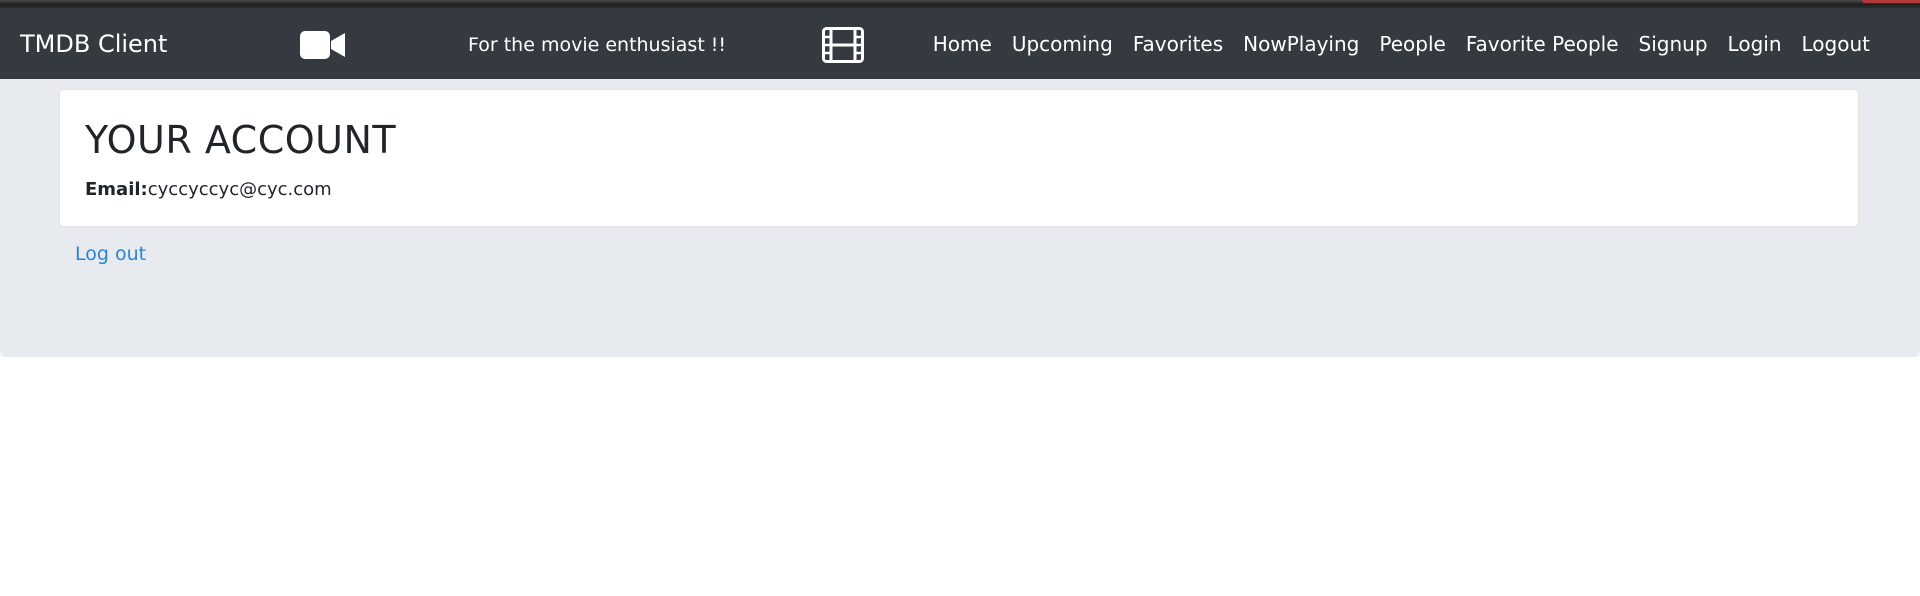 The height and width of the screenshot is (596, 1920). Describe the element at coordinates (322, 45) in the screenshot. I see `video-camera-icon` at that location.